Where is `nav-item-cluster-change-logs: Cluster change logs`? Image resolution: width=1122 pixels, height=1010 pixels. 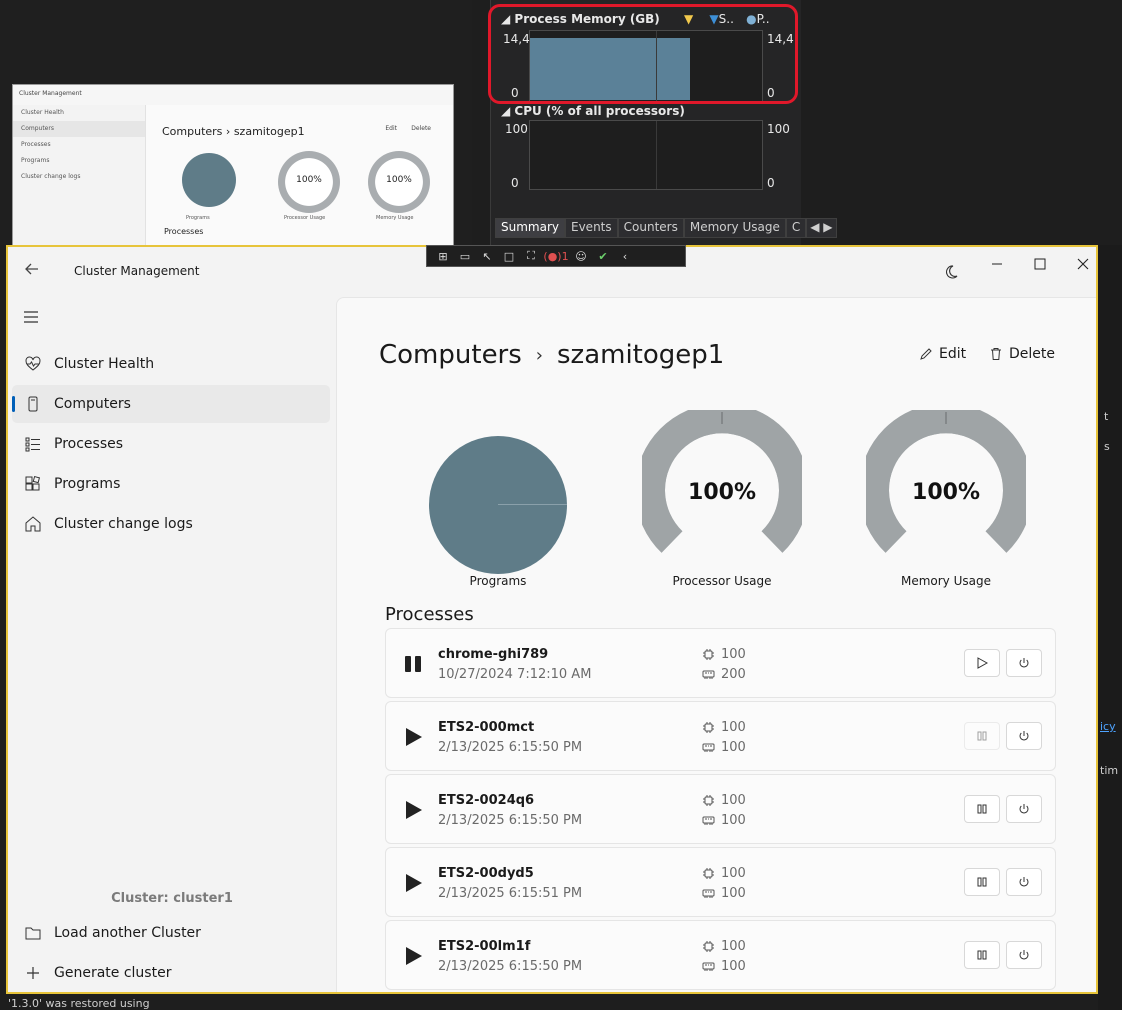 nav-item-cluster-change-logs: Cluster change logs is located at coordinates (171, 524).